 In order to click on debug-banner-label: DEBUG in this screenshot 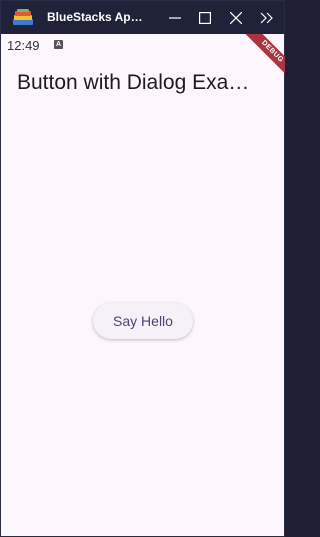, I will do `click(264, 57)`.